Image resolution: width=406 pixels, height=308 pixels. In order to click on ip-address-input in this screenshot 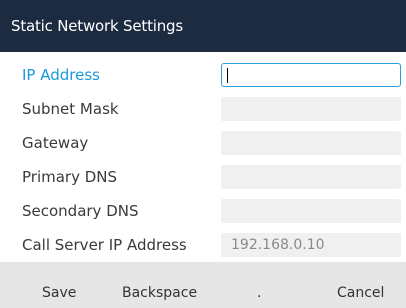, I will do `click(311, 75)`.